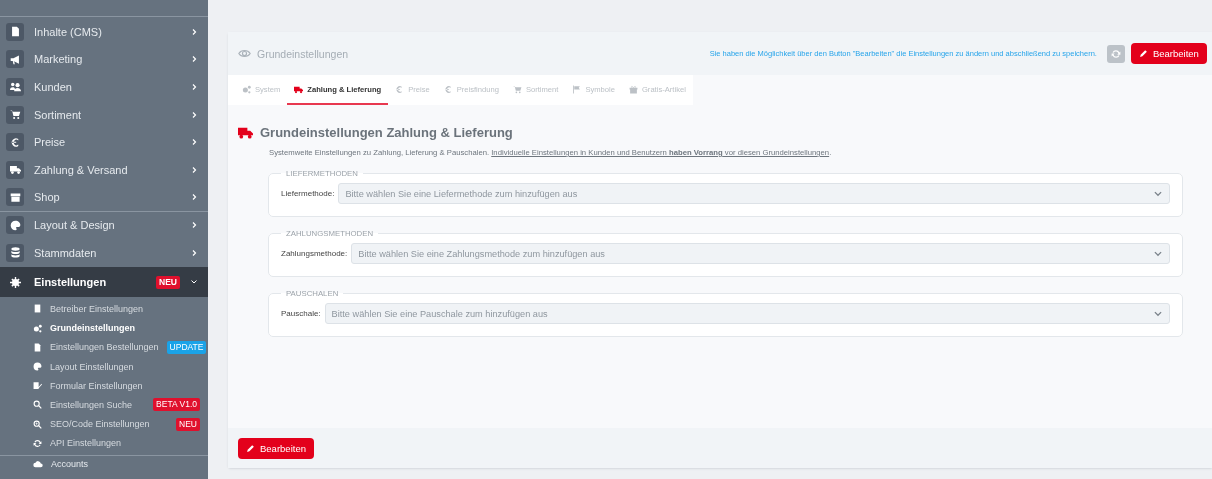 The image size is (1212, 479). I want to click on refresh-button, so click(1115, 53).